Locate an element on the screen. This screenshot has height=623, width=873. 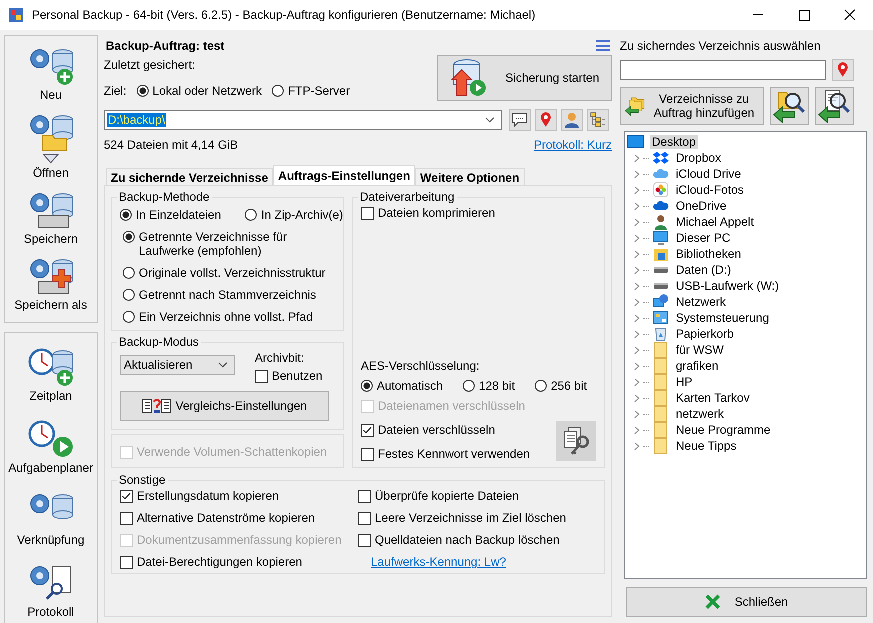
tab: Weitere Optionen is located at coordinates (470, 176).